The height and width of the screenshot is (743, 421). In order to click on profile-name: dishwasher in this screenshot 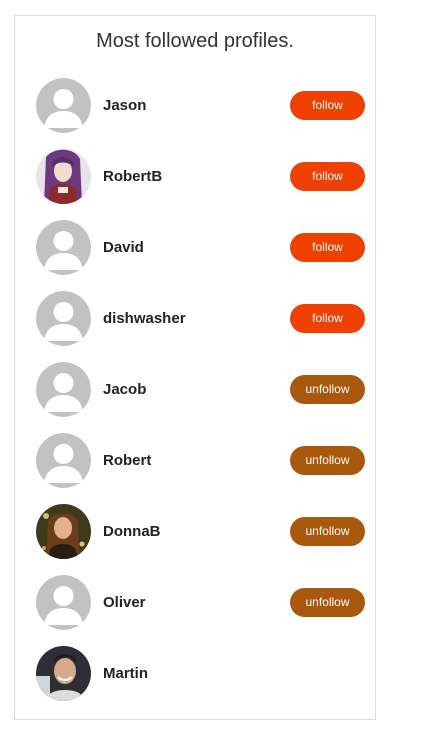, I will do `click(144, 318)`.